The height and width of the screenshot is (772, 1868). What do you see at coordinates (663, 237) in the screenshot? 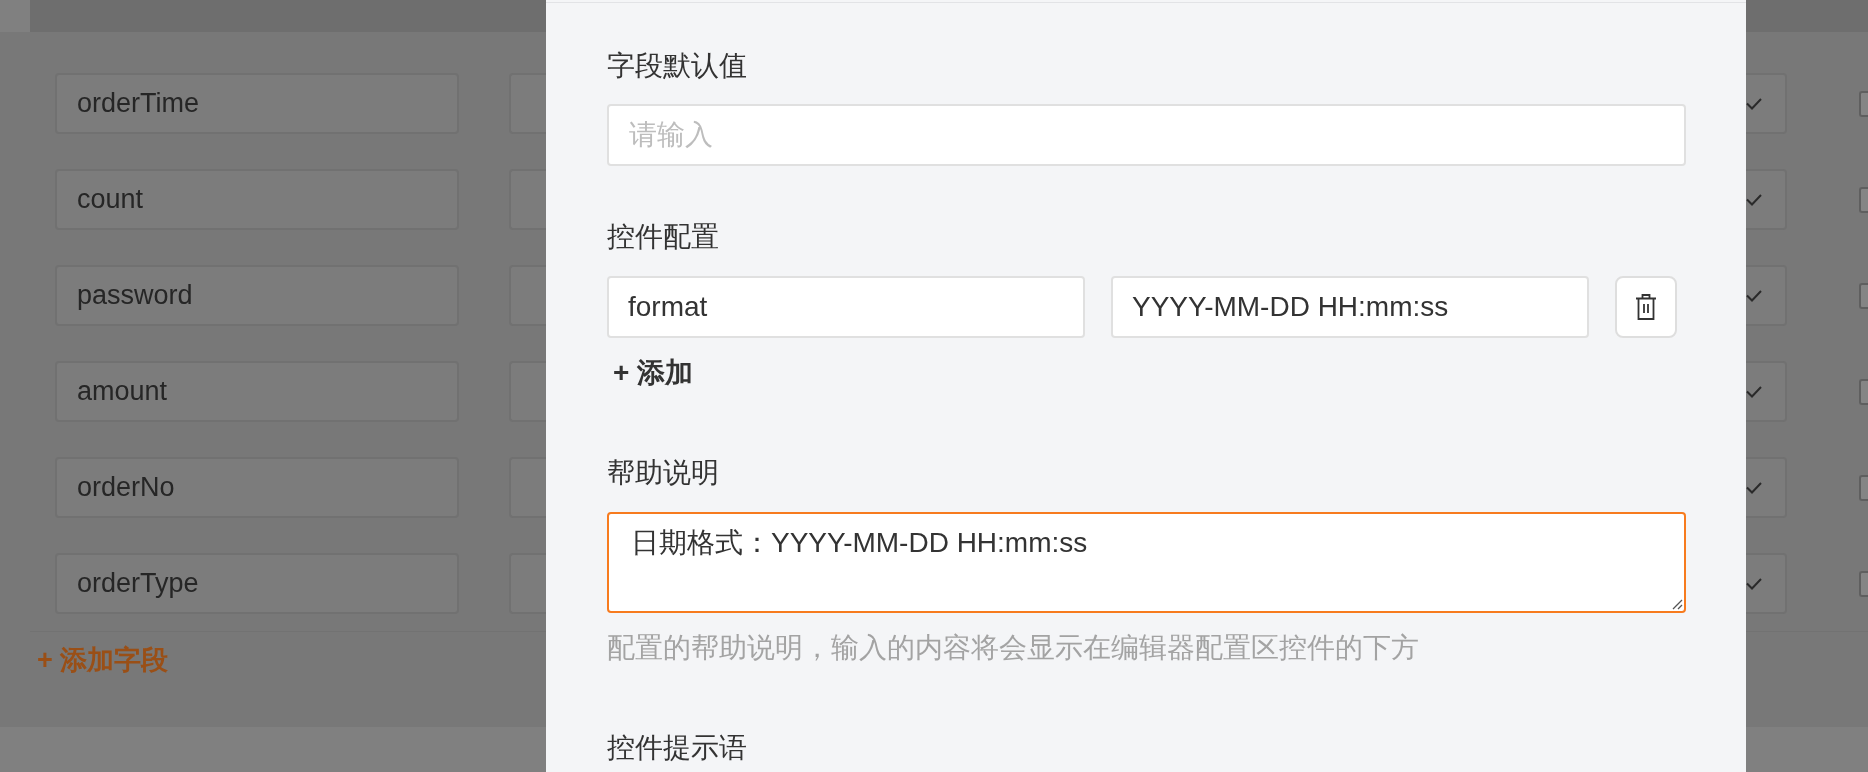
I see `field-label: 控件配置` at bounding box center [663, 237].